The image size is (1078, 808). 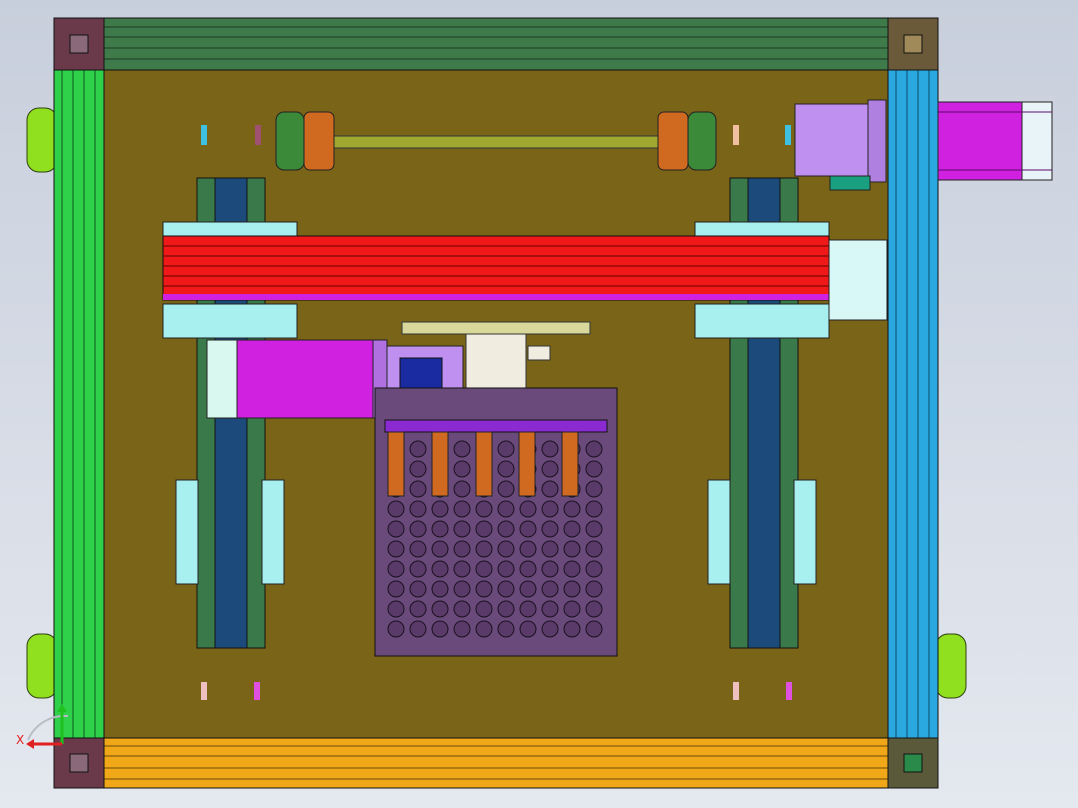 I want to click on sample-tray, so click(x=496, y=522).